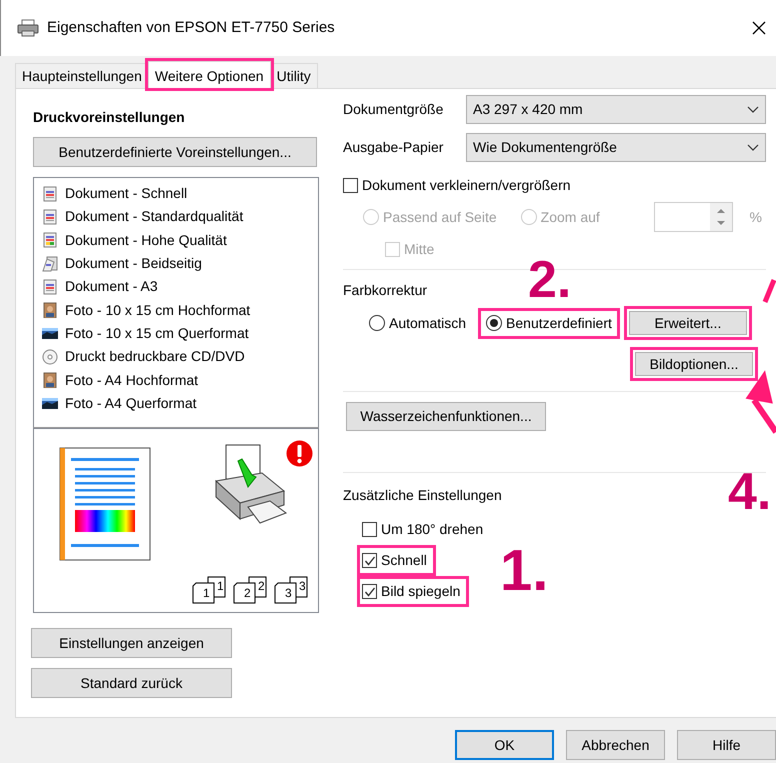 The height and width of the screenshot is (763, 776). I want to click on preset-item: Dokument - Schnell, so click(126, 193).